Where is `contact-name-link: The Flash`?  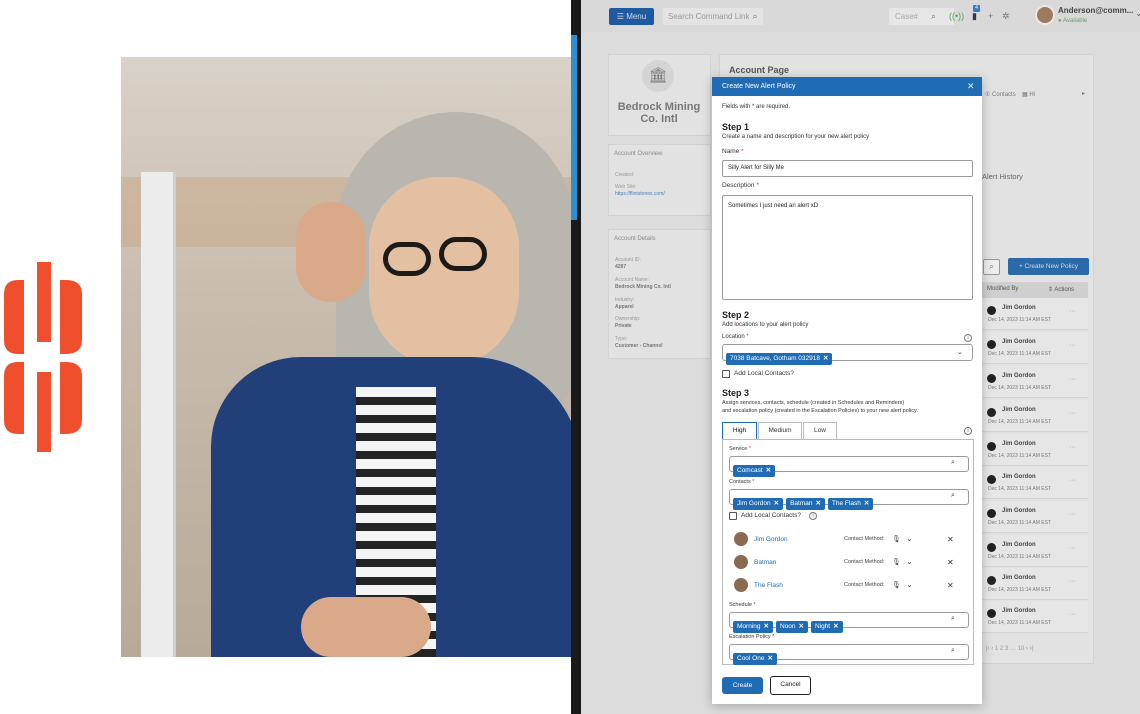 contact-name-link: The Flash is located at coordinates (768, 585).